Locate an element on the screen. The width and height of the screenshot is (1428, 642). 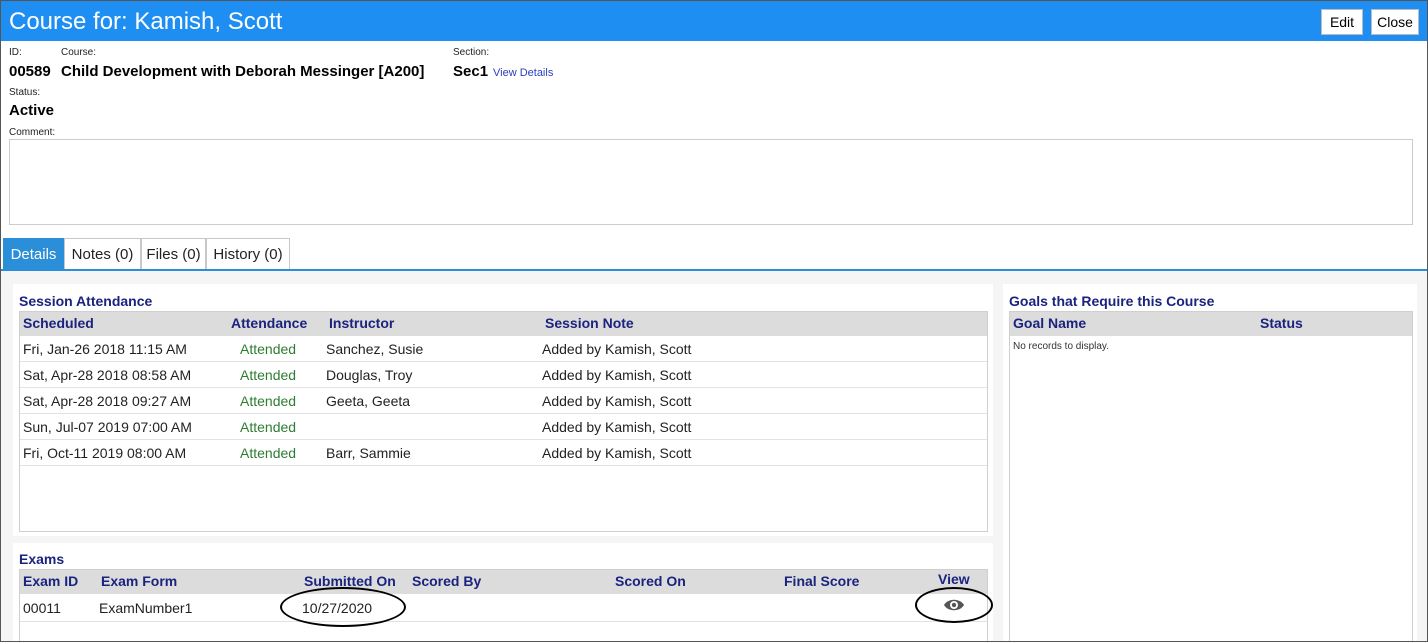
status-label: Status: is located at coordinates (25, 92).